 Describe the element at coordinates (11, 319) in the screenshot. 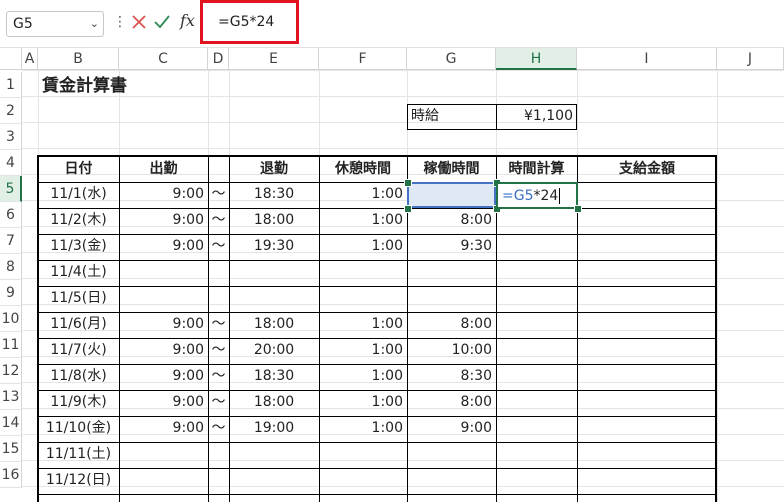

I see `row-header-10: 10` at that location.